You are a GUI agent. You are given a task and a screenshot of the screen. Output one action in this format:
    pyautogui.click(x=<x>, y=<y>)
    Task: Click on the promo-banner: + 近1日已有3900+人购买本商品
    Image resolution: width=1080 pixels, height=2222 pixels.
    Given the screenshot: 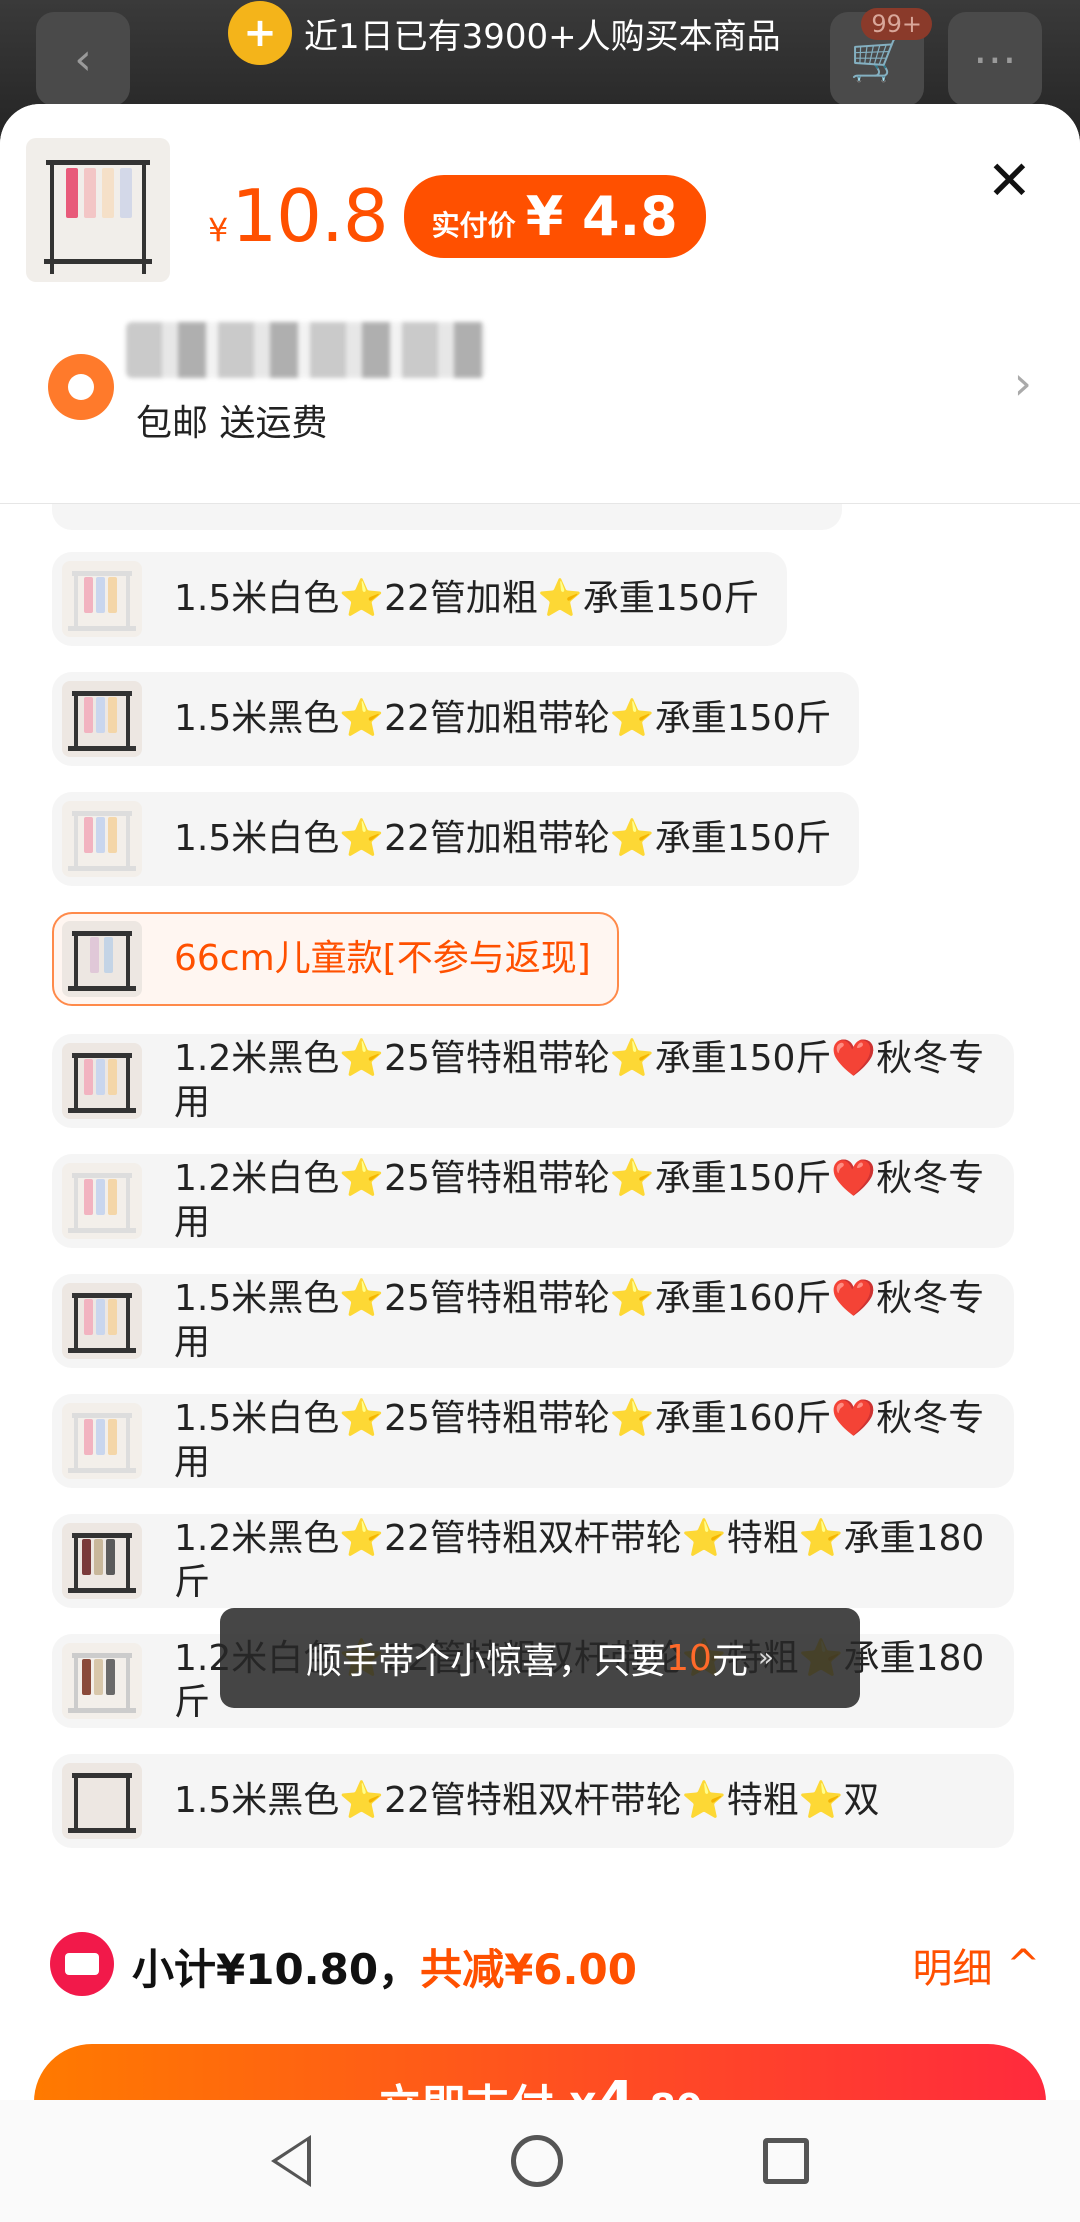 What is the action you would take?
    pyautogui.click(x=504, y=33)
    